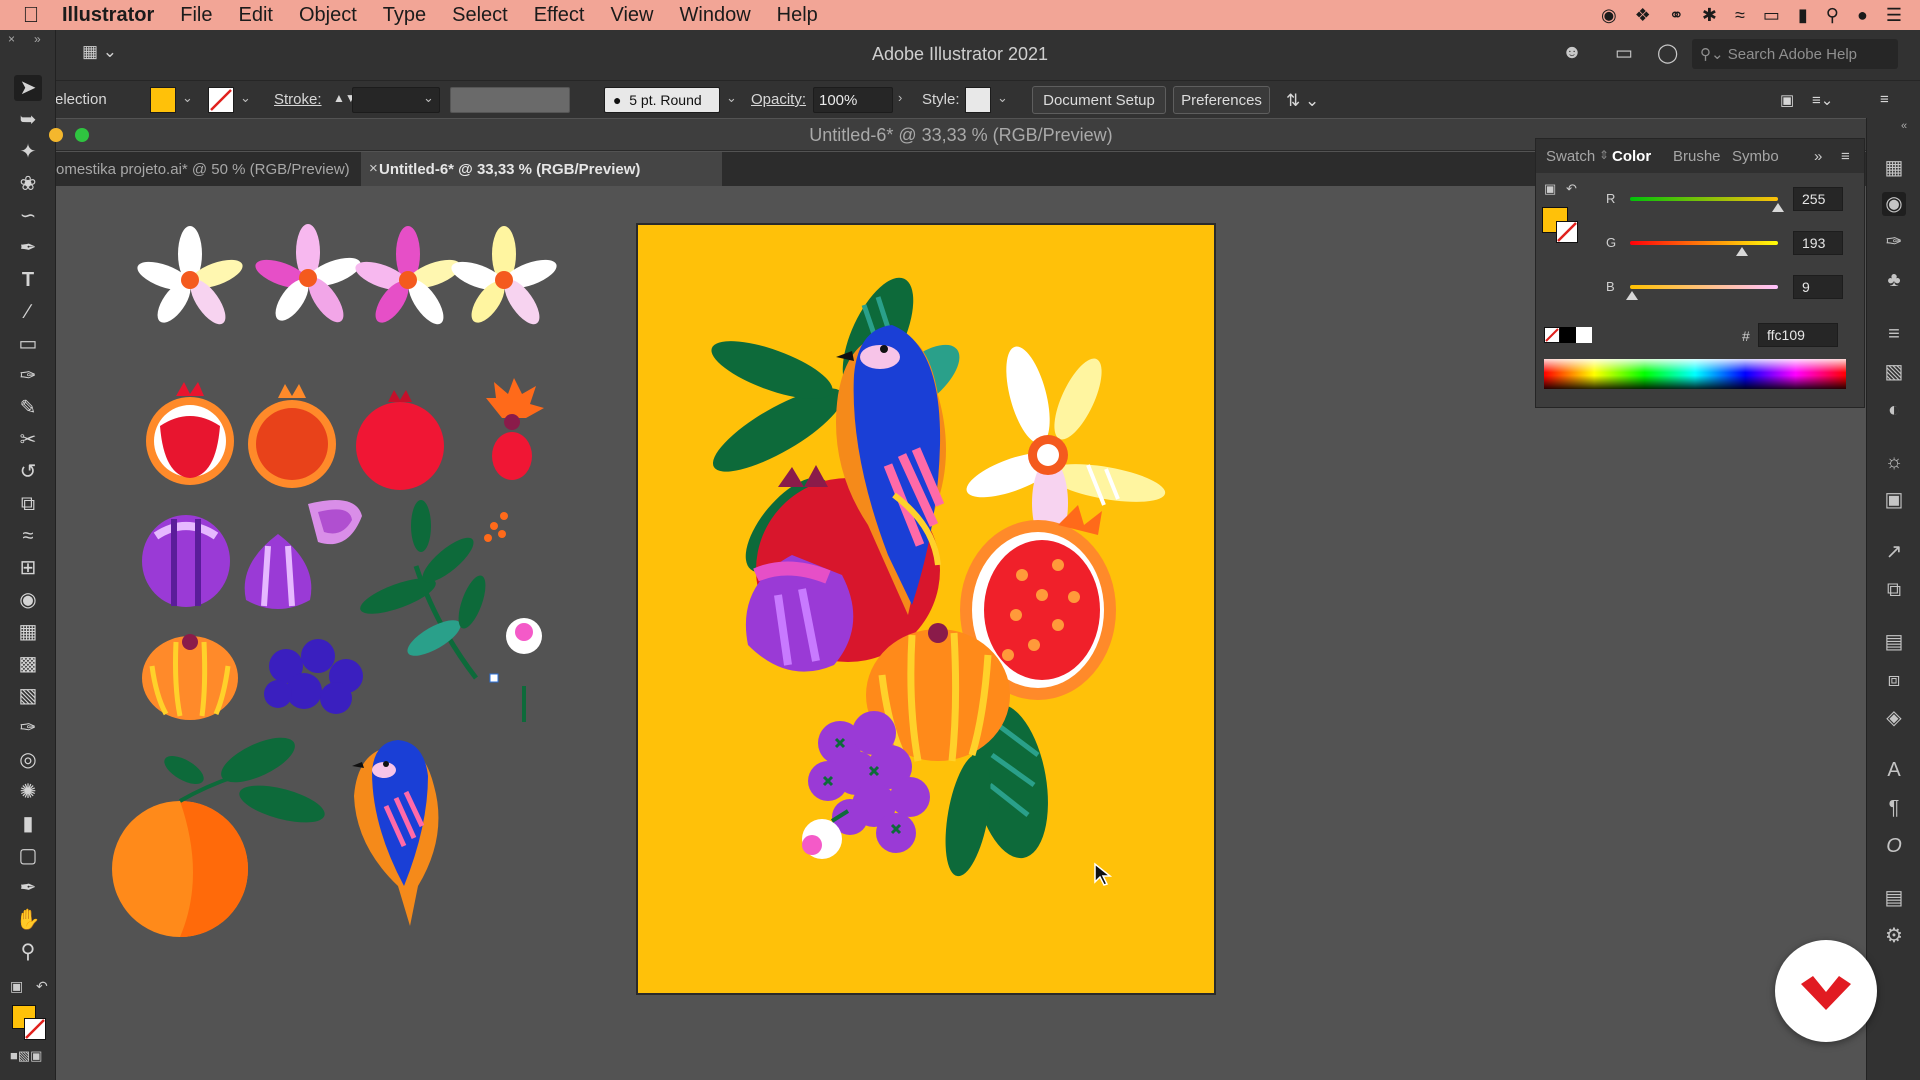  What do you see at coordinates (559, 15) in the screenshot?
I see `menu-effect: Effect` at bounding box center [559, 15].